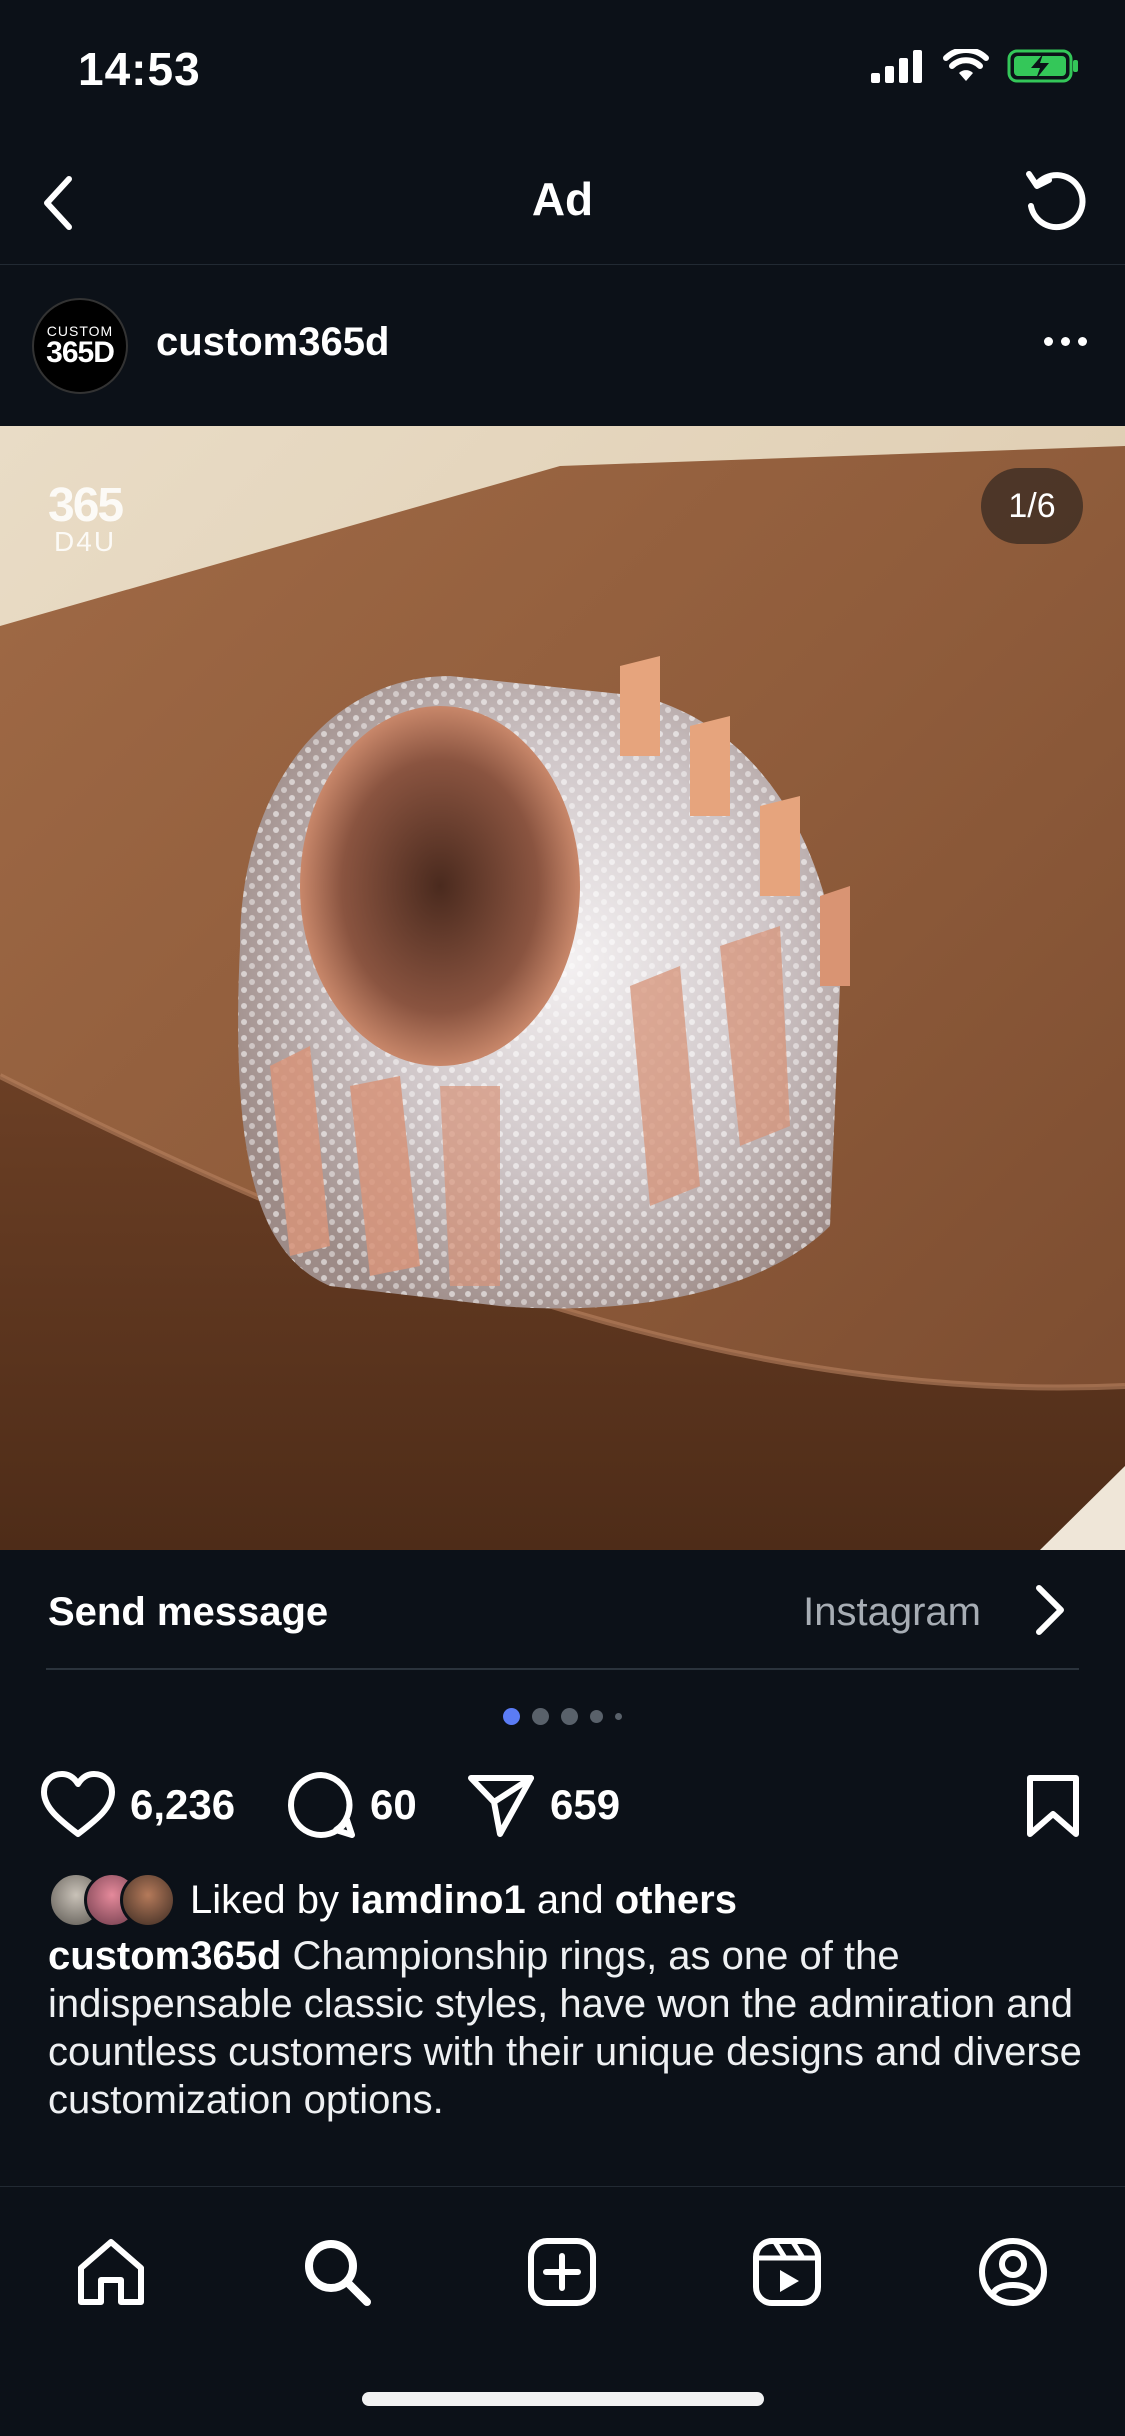 The height and width of the screenshot is (2436, 1125). Describe the element at coordinates (272, 342) in the screenshot. I see `post-username: custom365d` at that location.